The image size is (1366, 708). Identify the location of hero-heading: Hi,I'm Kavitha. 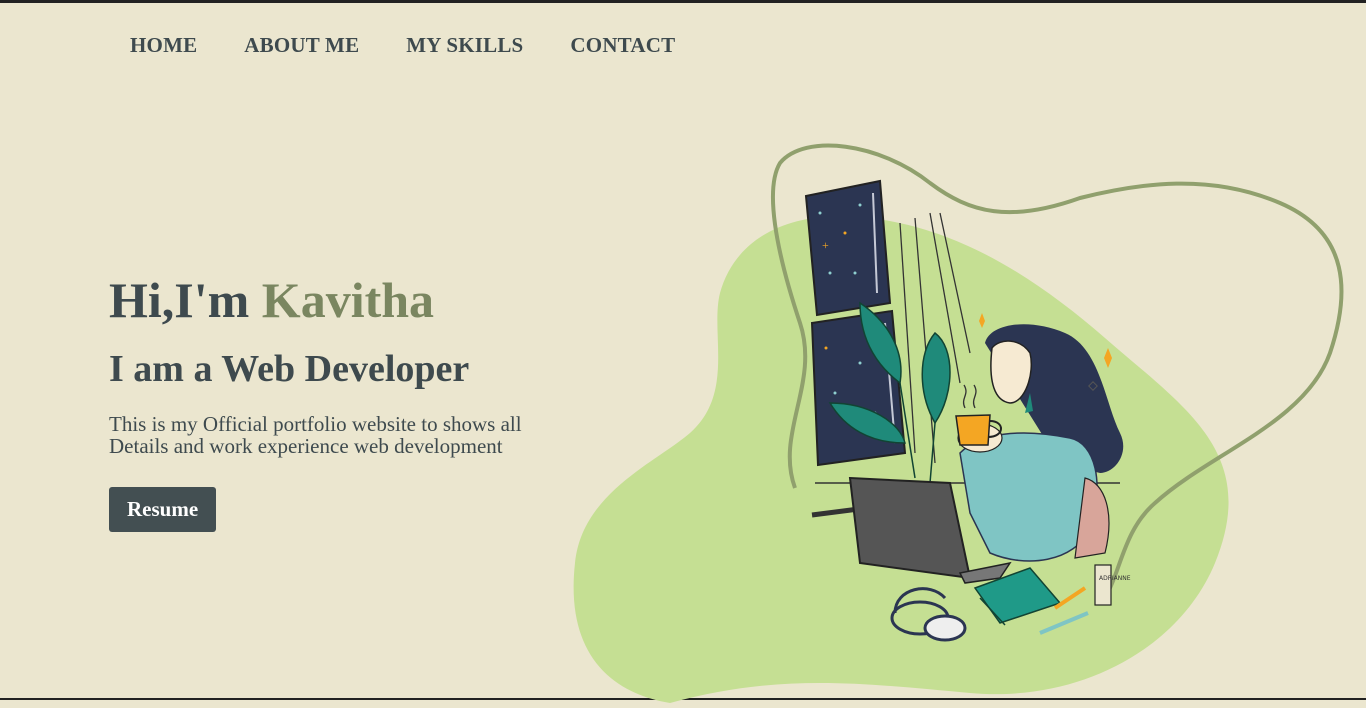
(344, 300).